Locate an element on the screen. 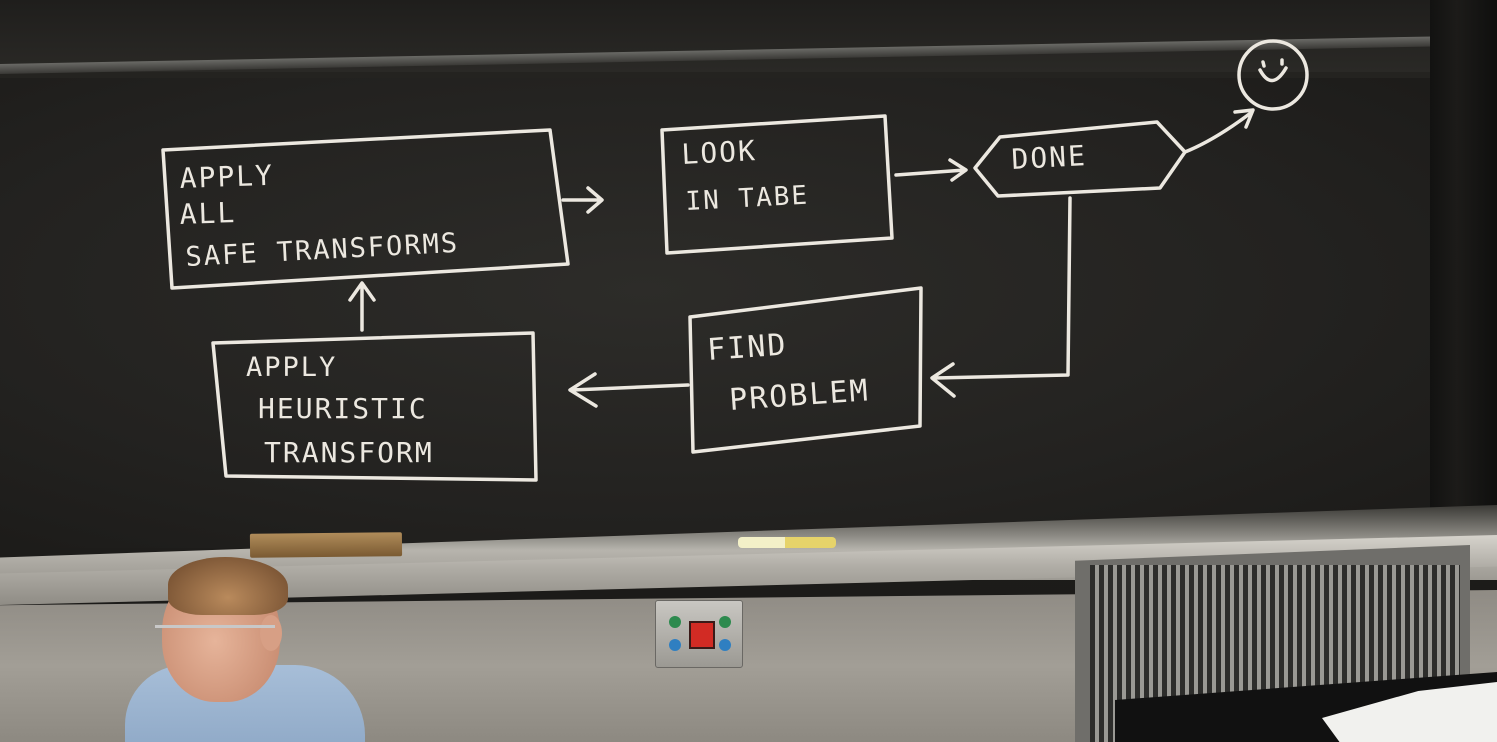 This screenshot has width=1497, height=742. smiley-mouth is located at coordinates (1273, 74).